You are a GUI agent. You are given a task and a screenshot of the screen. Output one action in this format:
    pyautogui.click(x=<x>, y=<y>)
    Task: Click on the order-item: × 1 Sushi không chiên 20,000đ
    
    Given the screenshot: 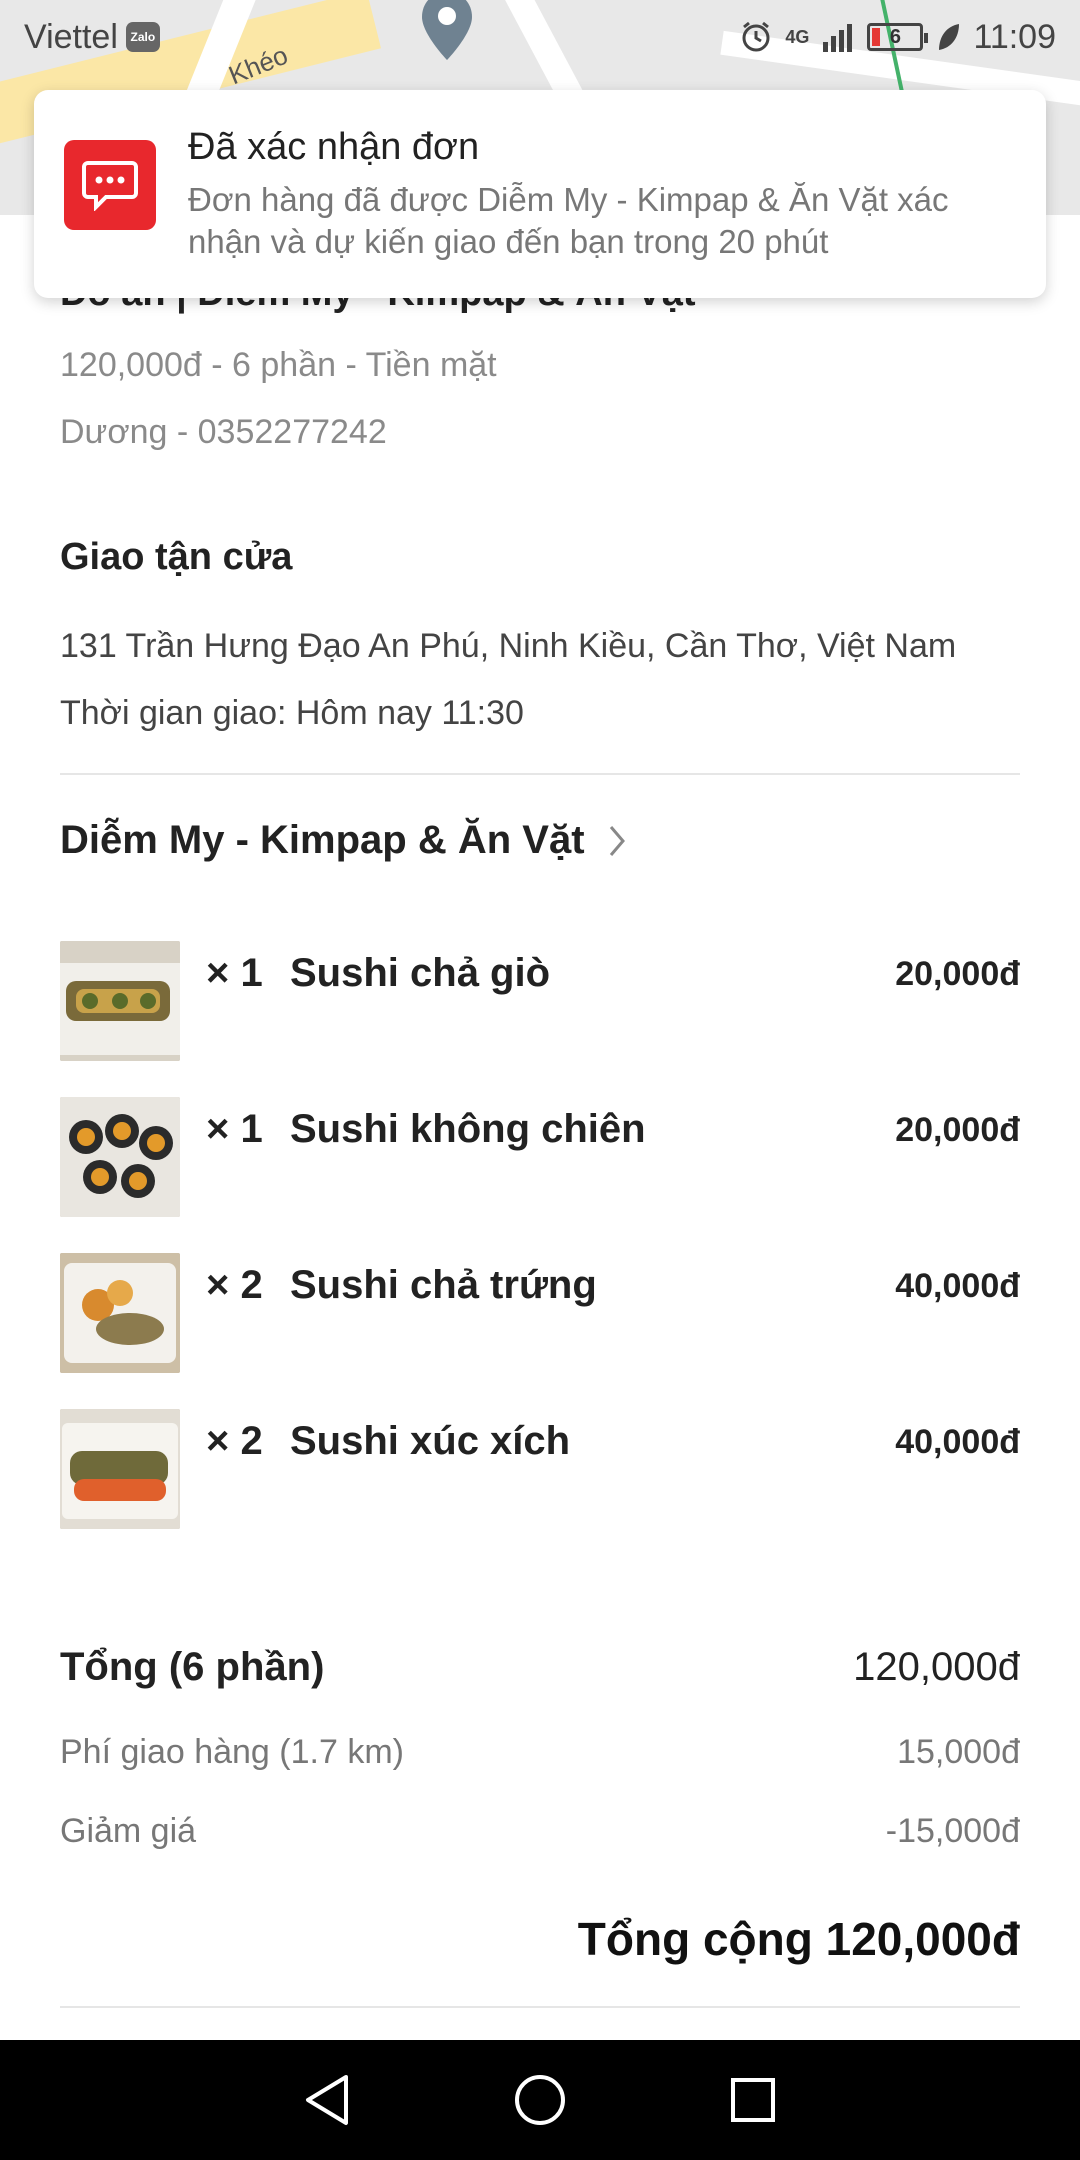 What is the action you would take?
    pyautogui.click(x=540, y=1157)
    